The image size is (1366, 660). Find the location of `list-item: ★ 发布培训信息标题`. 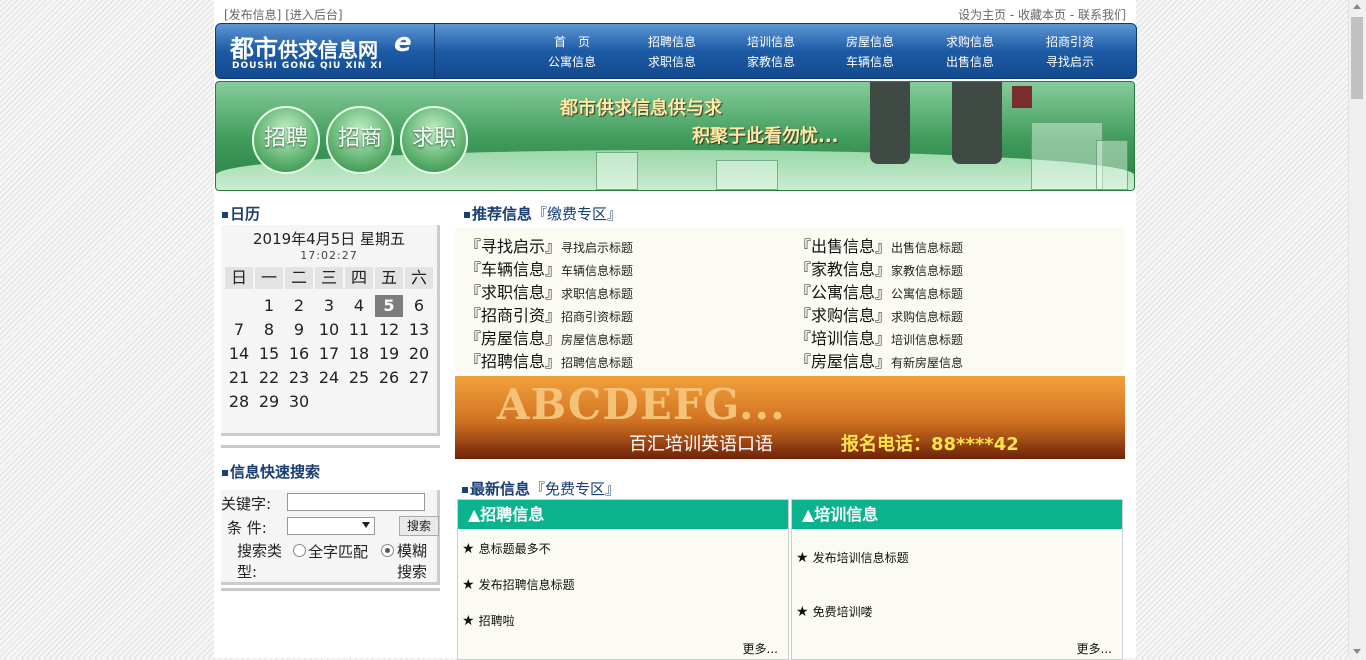

list-item: ★ 发布培训信息标题 is located at coordinates (852, 557).